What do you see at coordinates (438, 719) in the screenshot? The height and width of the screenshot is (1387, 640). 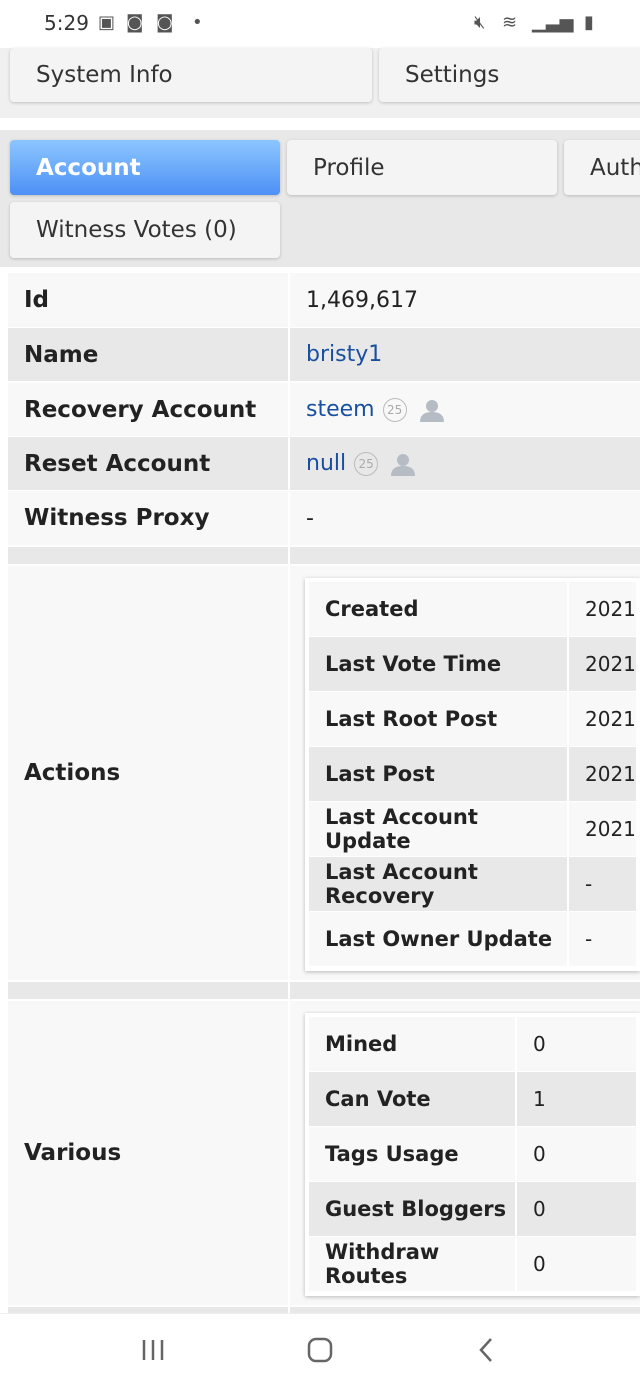 I see `row-label: Last Root Post` at bounding box center [438, 719].